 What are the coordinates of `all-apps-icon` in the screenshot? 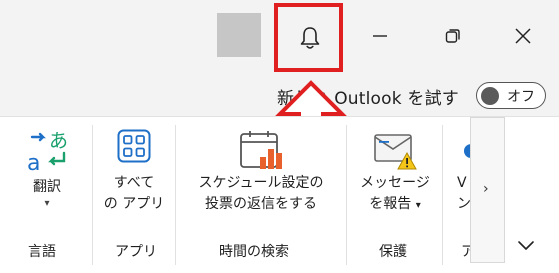 It's located at (134, 146).